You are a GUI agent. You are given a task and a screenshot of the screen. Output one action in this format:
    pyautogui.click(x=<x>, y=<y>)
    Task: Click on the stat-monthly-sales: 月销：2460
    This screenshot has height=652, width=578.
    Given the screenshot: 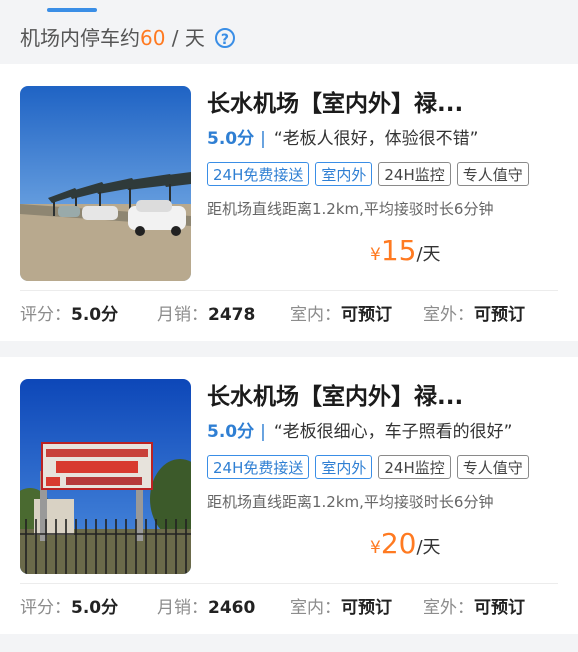 What is the action you would take?
    pyautogui.click(x=206, y=608)
    